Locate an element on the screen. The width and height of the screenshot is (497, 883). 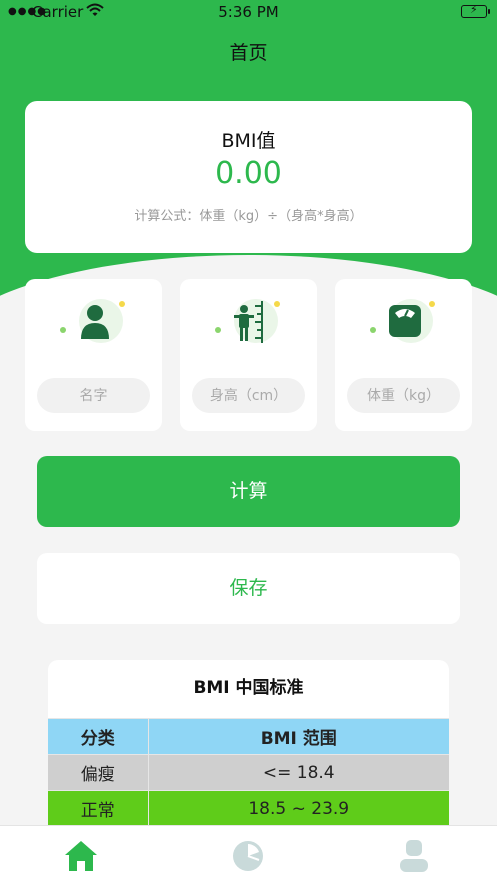
scale-icon is located at coordinates (403, 323).